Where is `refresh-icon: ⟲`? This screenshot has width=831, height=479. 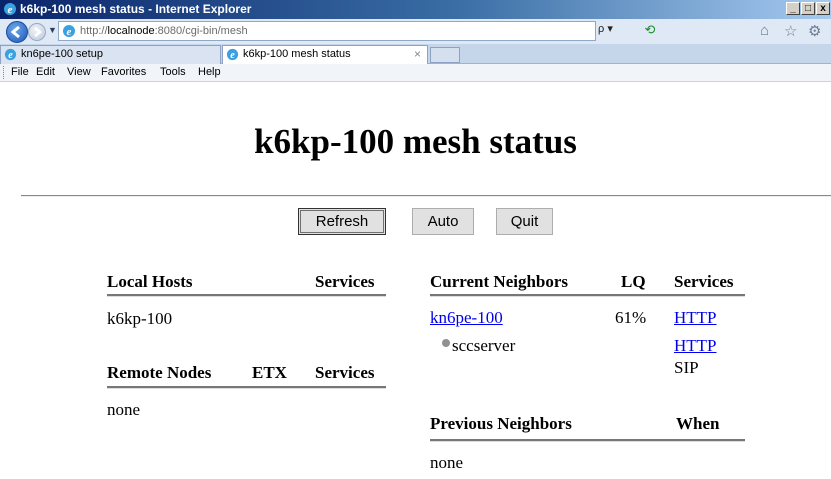
refresh-icon: ⟲ is located at coordinates (650, 31).